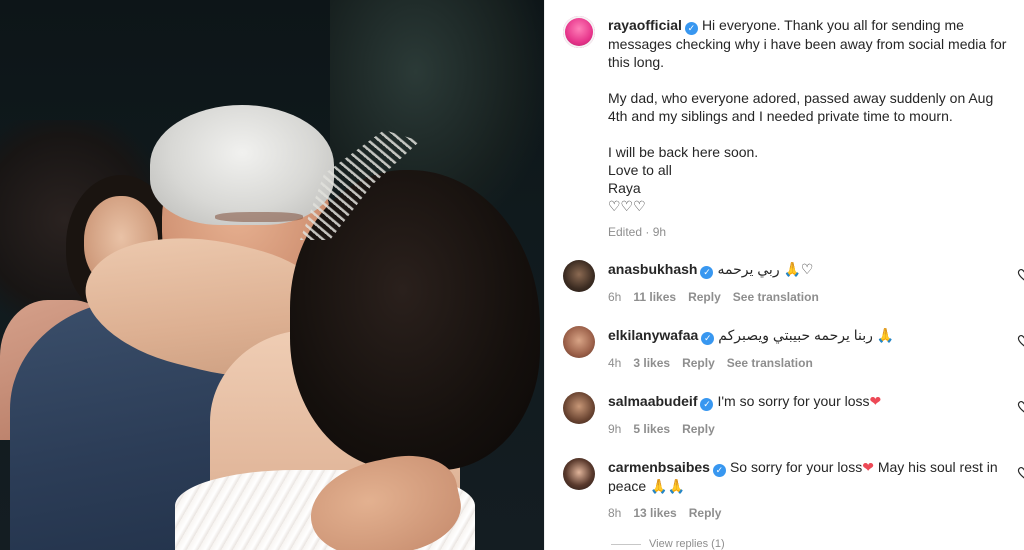 The height and width of the screenshot is (550, 1024). Describe the element at coordinates (626, 544) in the screenshot. I see `replies-divider` at that location.